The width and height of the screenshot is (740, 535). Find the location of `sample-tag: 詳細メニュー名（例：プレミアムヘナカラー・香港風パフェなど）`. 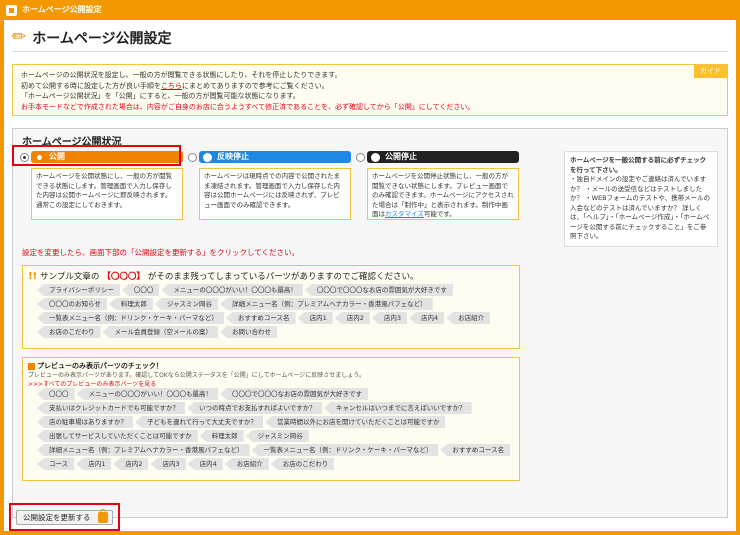

sample-tag: 詳細メニュー名（例：プレミアムヘナカラー・香港風パフェなど） is located at coordinates (326, 304).